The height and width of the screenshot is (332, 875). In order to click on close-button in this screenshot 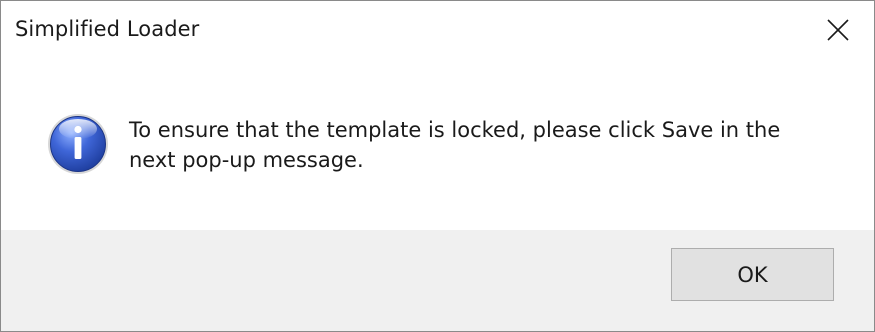, I will do `click(838, 30)`.